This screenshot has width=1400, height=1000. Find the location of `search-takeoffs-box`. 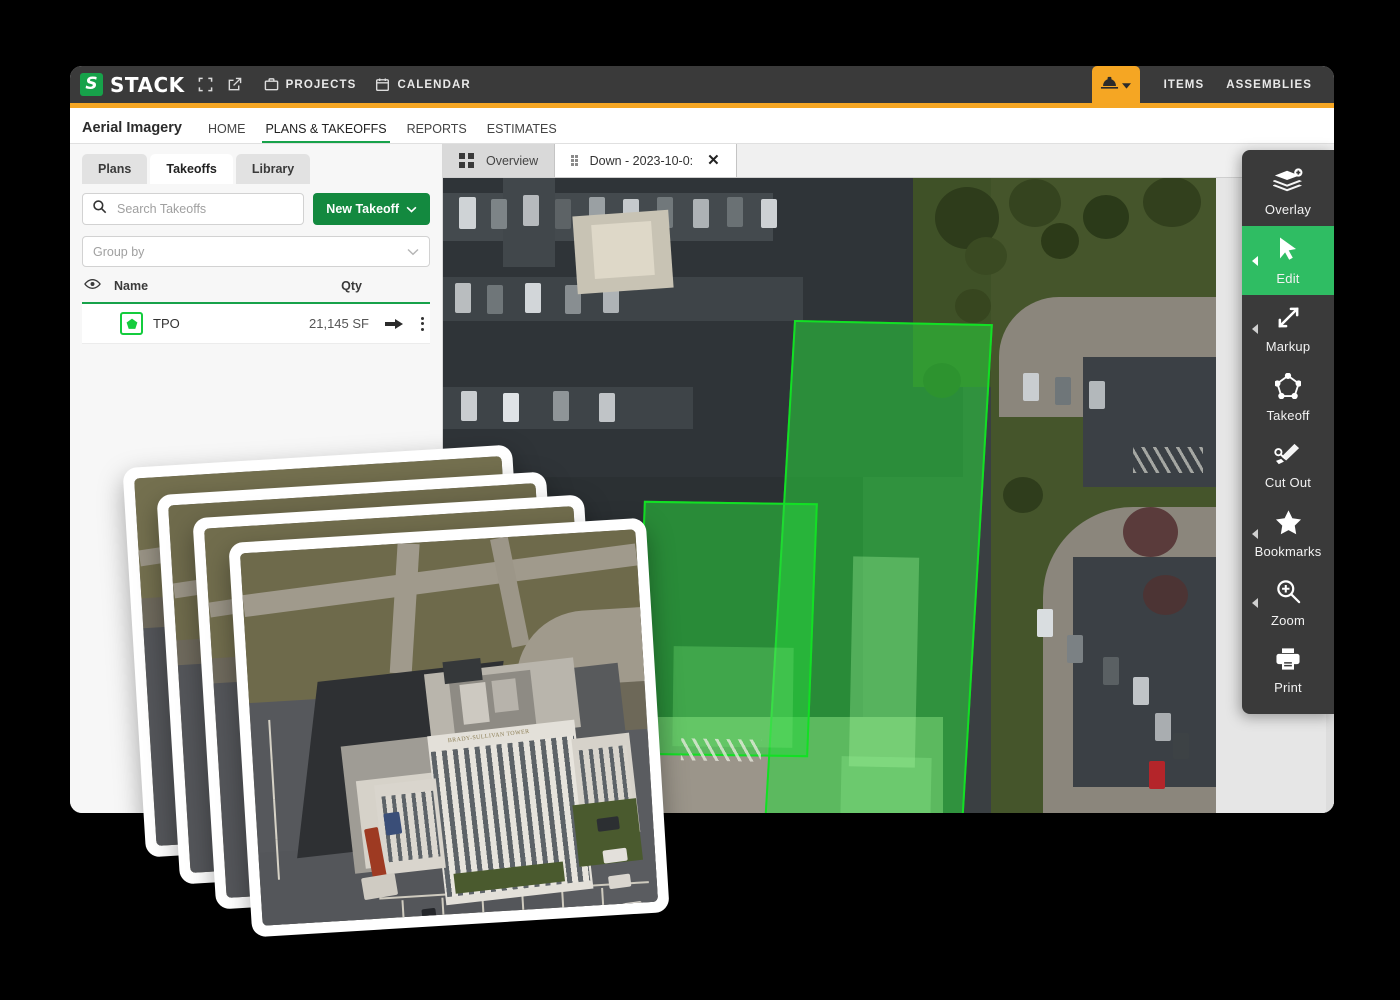

search-takeoffs-box is located at coordinates (193, 209).